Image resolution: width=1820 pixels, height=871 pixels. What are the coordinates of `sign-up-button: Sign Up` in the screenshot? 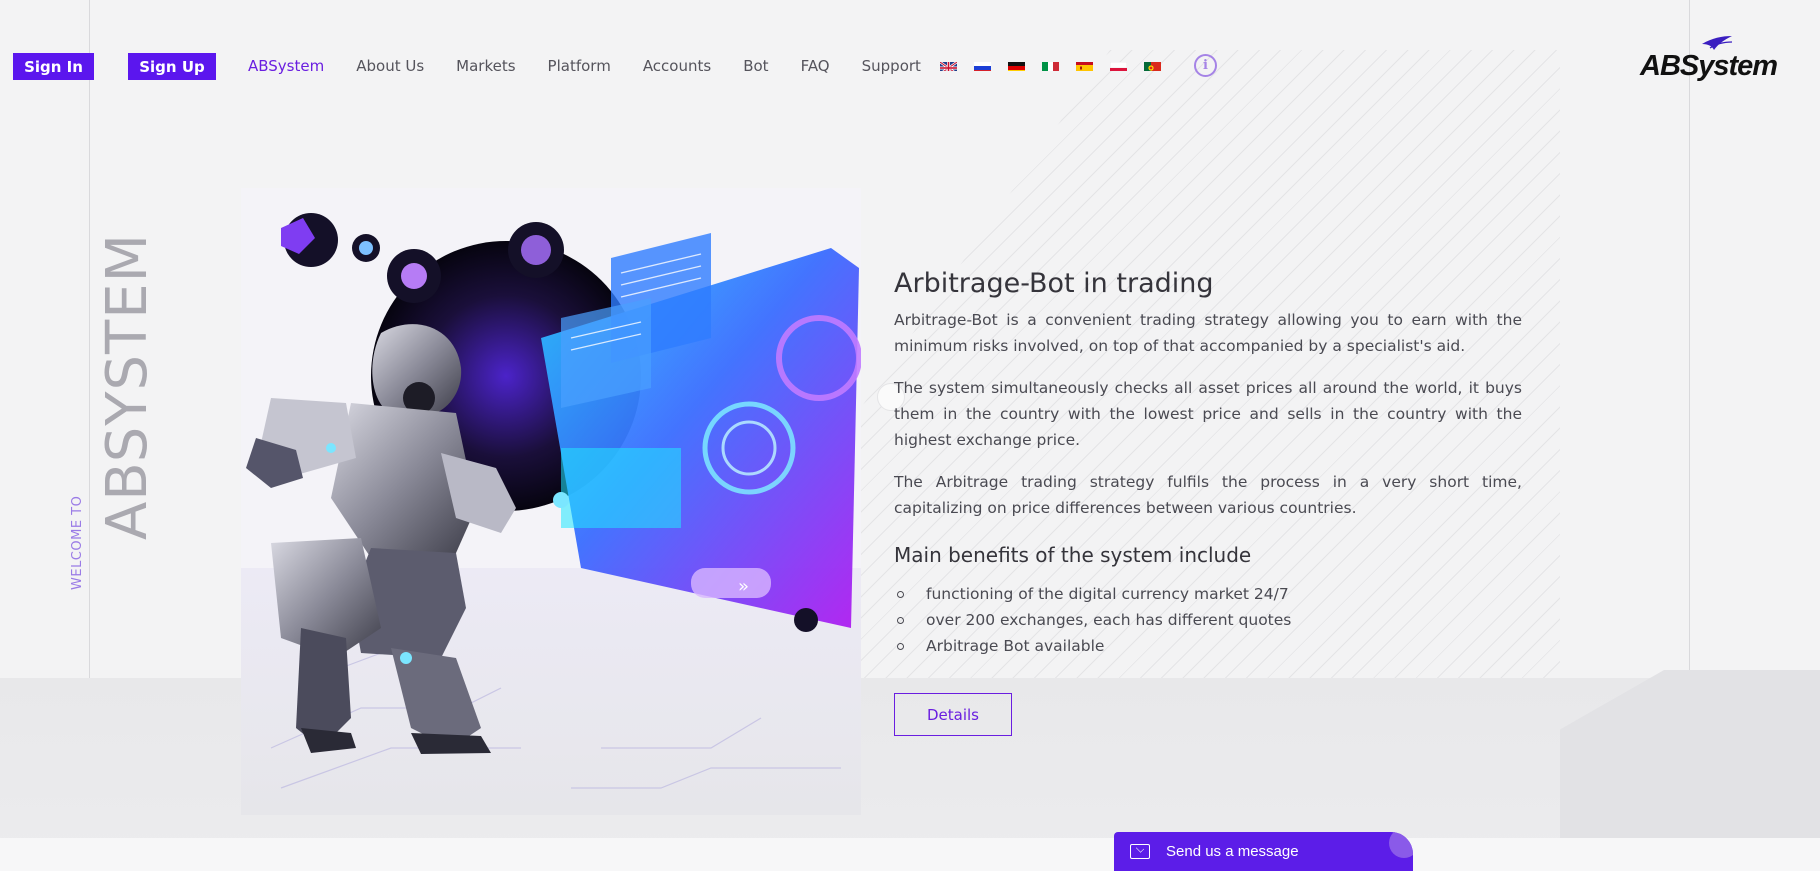 It's located at (172, 66).